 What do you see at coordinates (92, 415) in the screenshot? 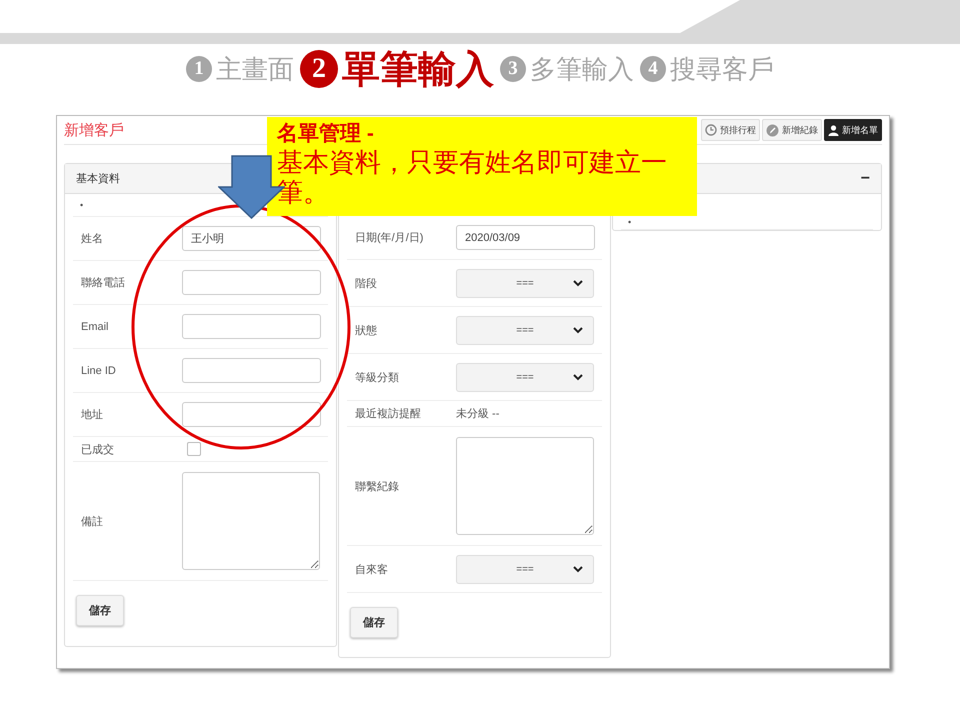
I see `field-label: 地址` at bounding box center [92, 415].